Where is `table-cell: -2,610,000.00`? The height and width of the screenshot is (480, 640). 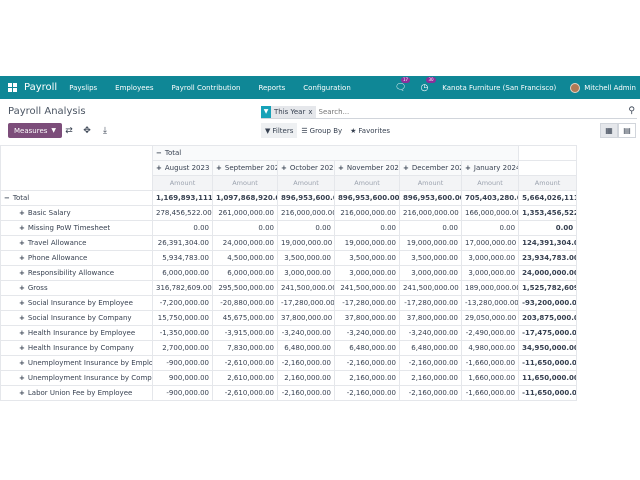
table-cell: -2,610,000.00 is located at coordinates (245, 393).